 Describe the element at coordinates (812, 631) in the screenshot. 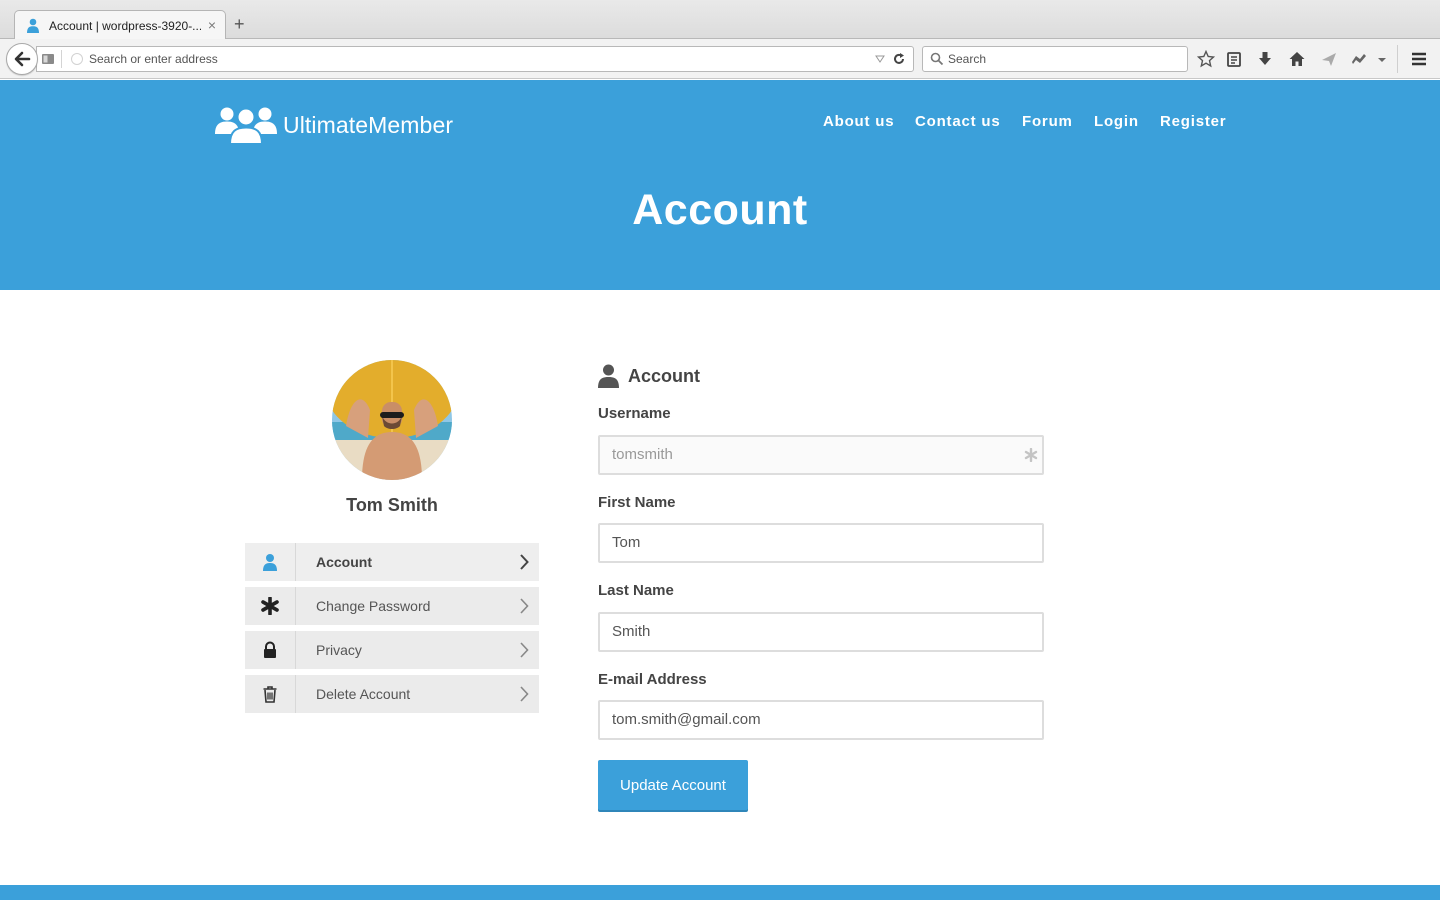

I see `last-name-input` at that location.